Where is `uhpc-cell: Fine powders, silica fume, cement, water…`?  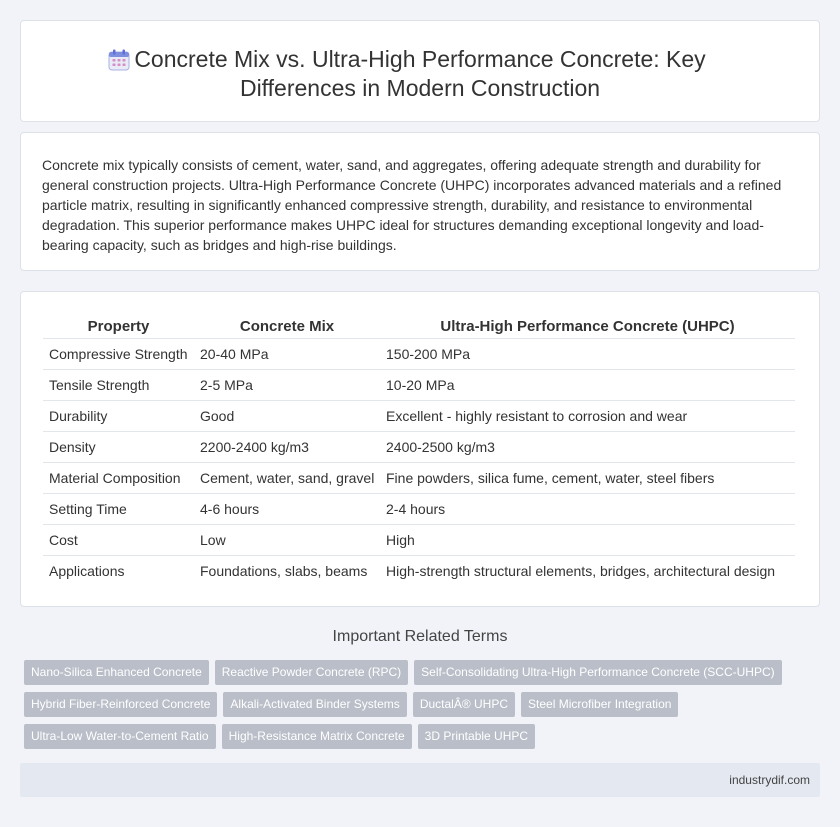
uhpc-cell: Fine powders, silica fume, cement, water… is located at coordinates (587, 477).